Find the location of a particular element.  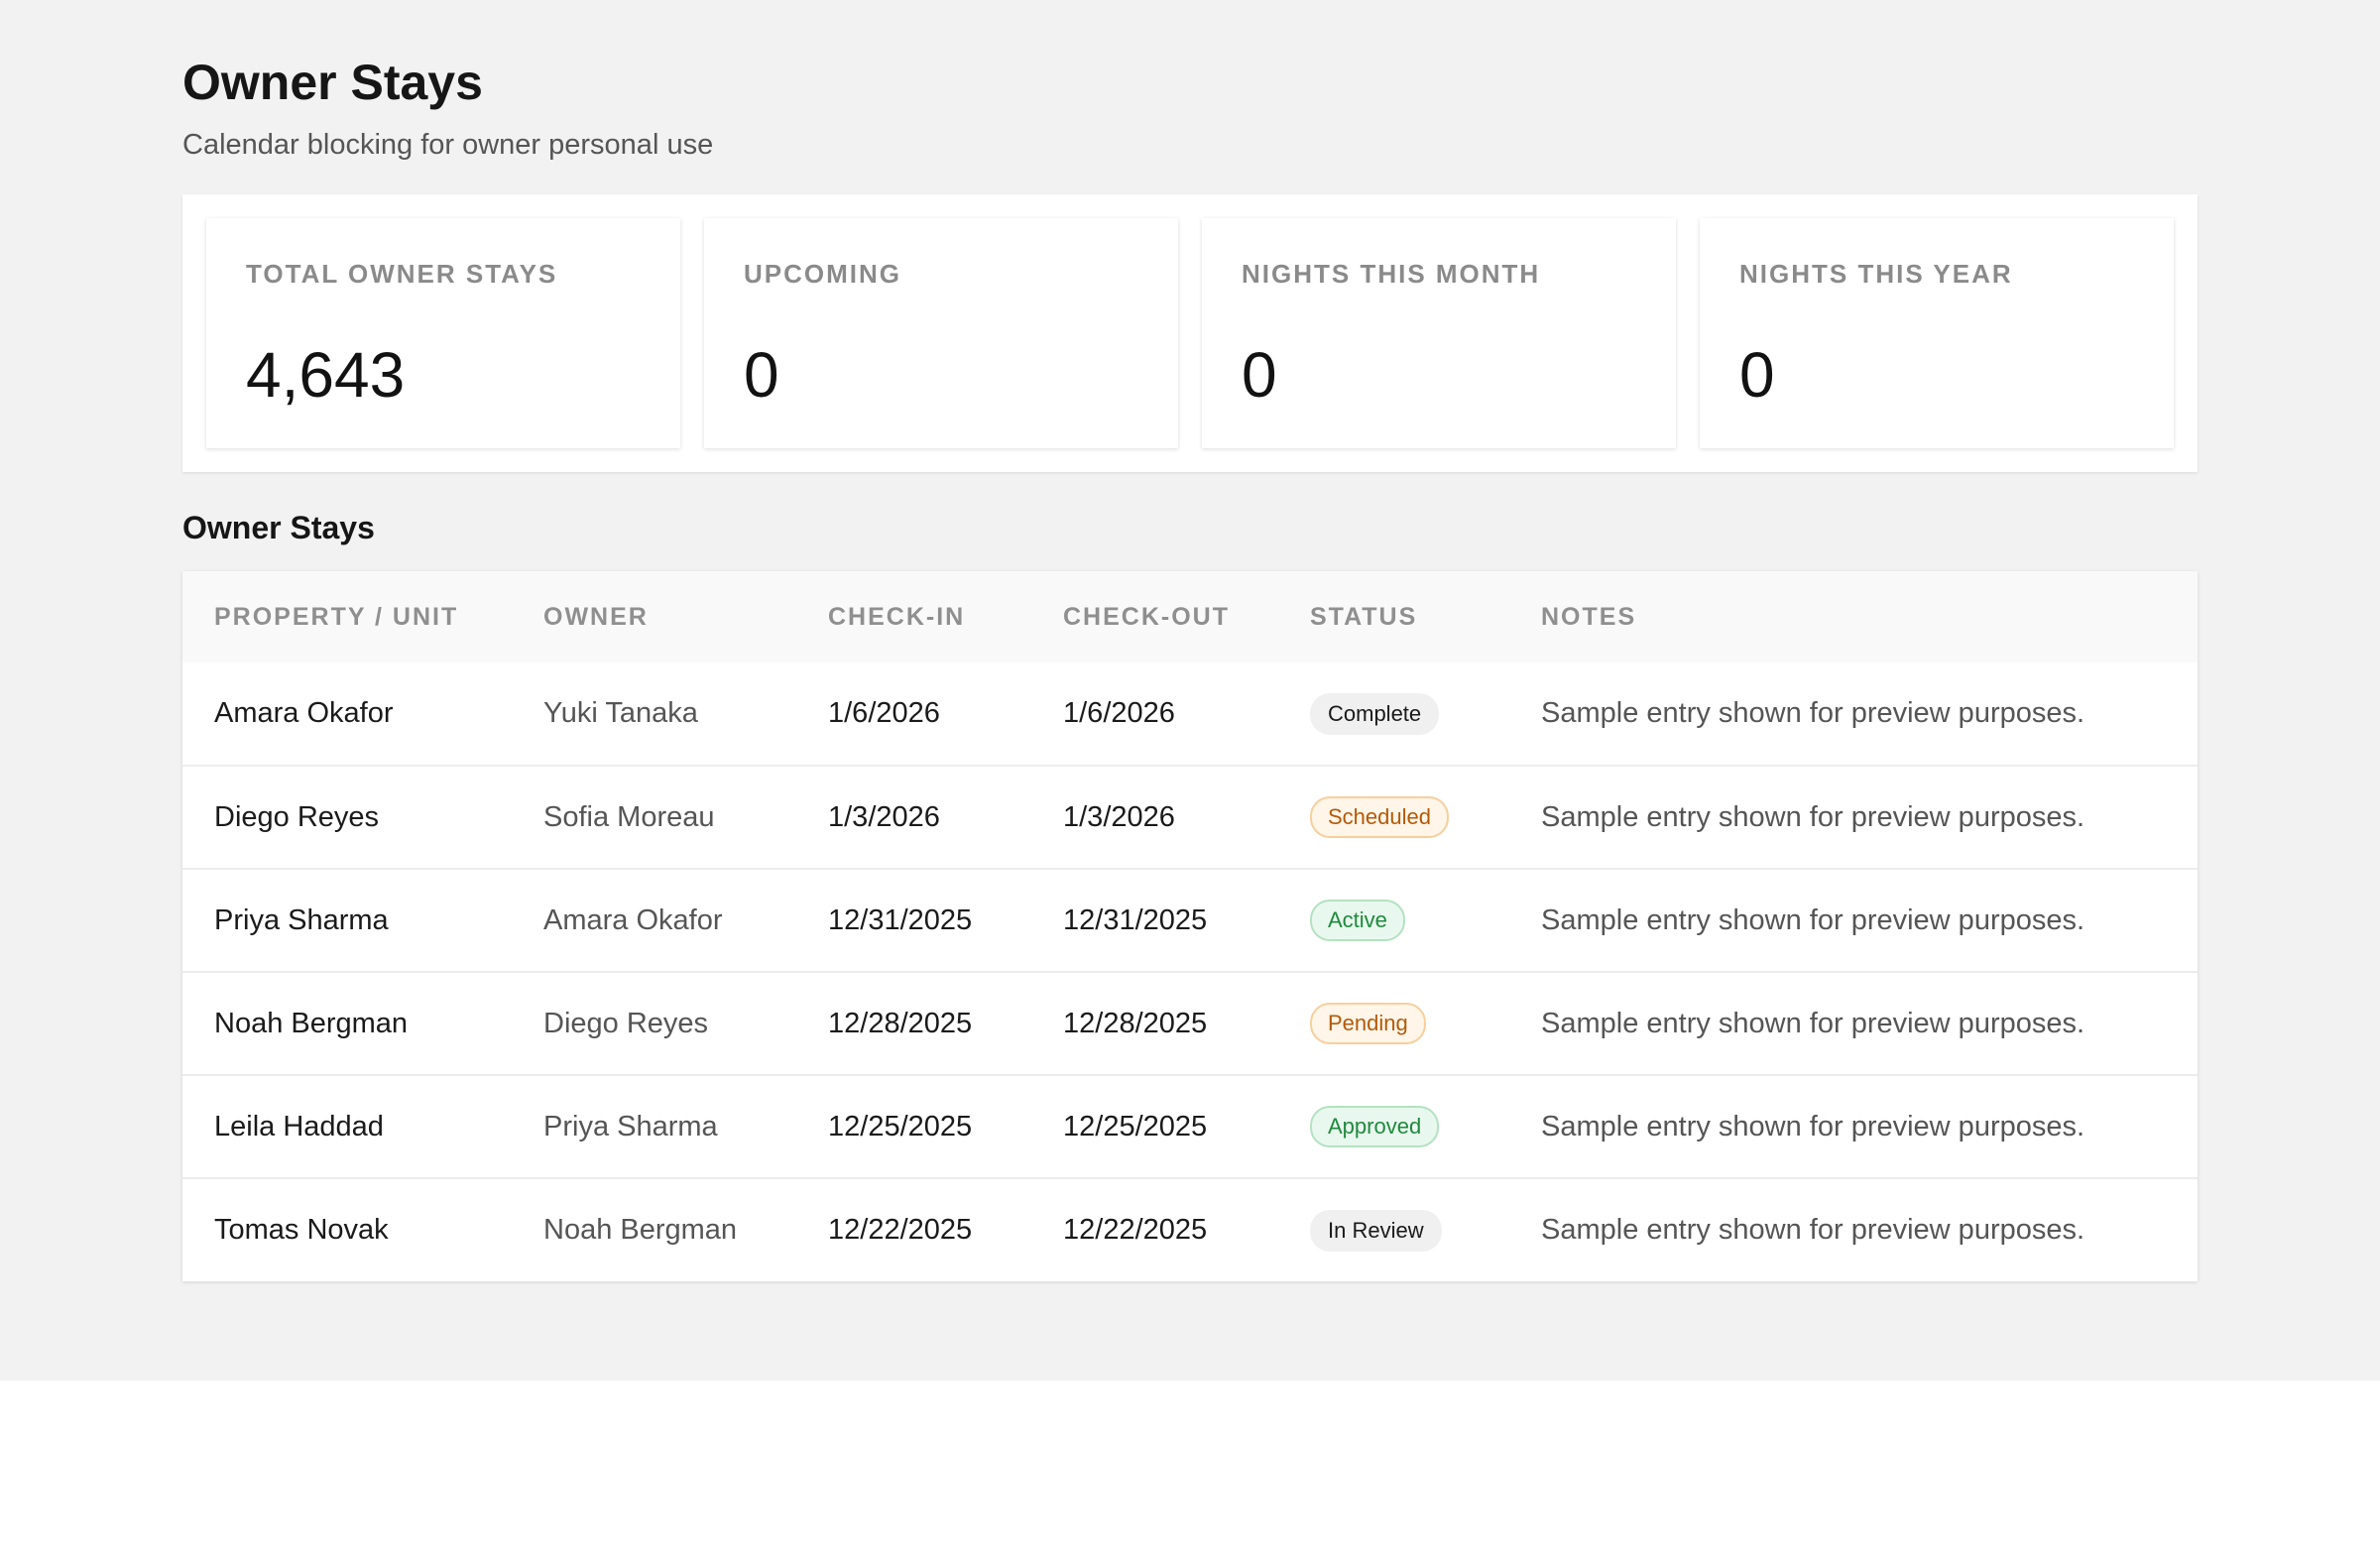

cell-owner: Amara Okafor is located at coordinates (633, 920).